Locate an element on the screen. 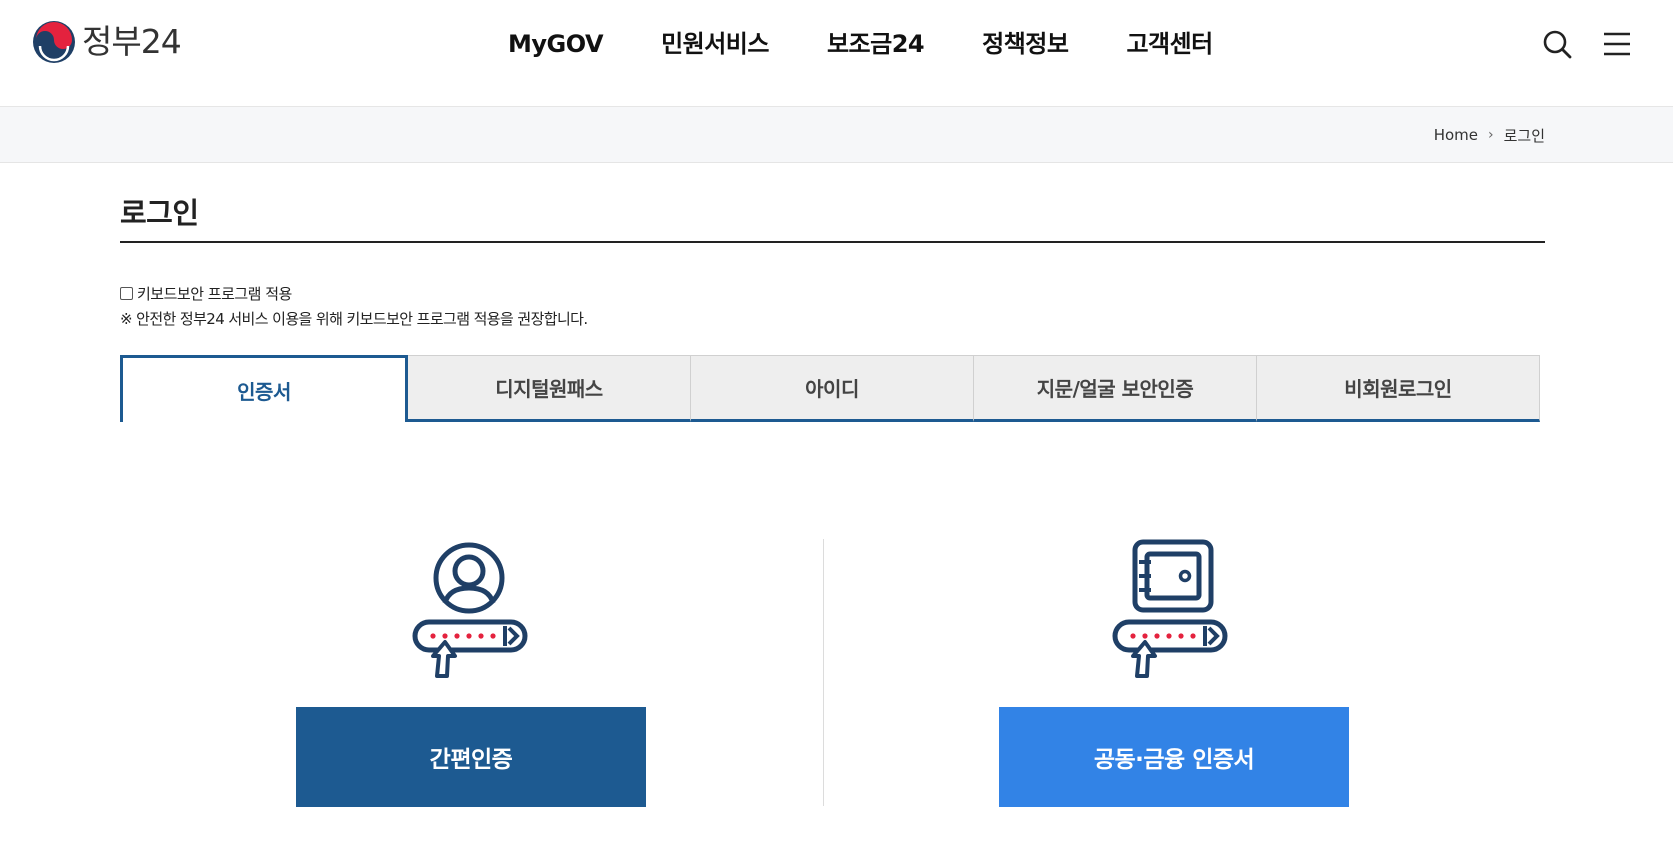 Image resolution: width=1673 pixels, height=867 pixels. certificate-safe-icon is located at coordinates (1170, 608).